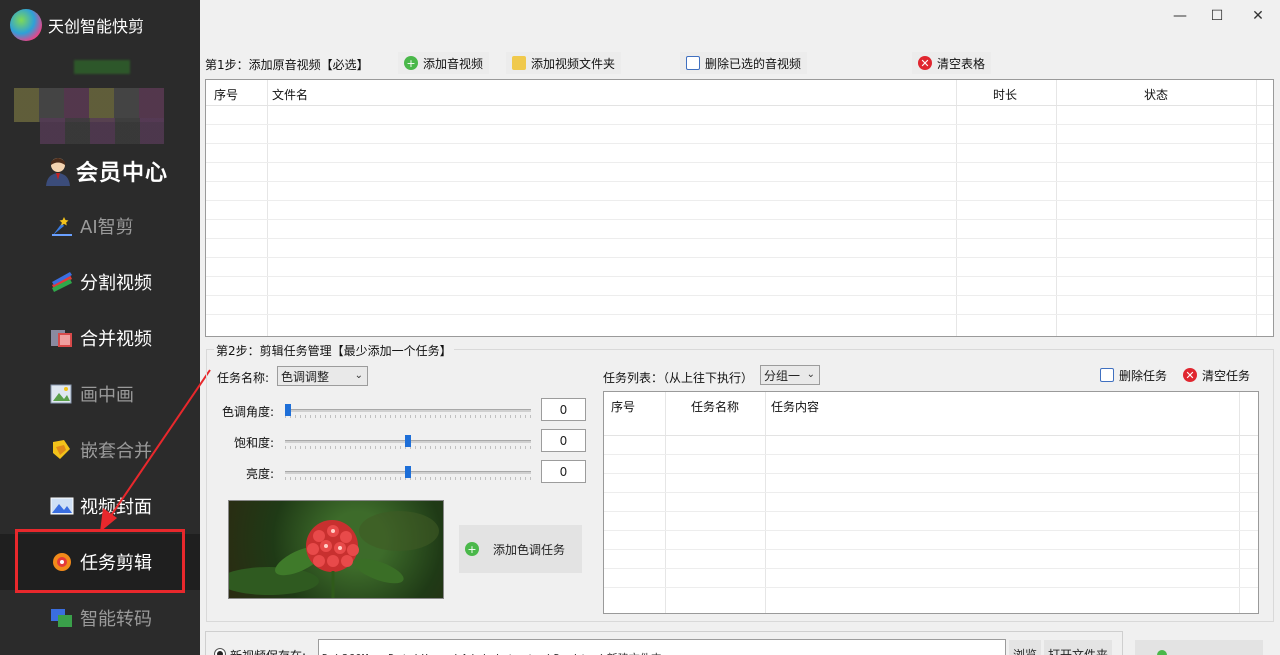 The image size is (1280, 655). Describe the element at coordinates (61, 618) in the screenshot. I see `smart-transcode-icon` at that location.